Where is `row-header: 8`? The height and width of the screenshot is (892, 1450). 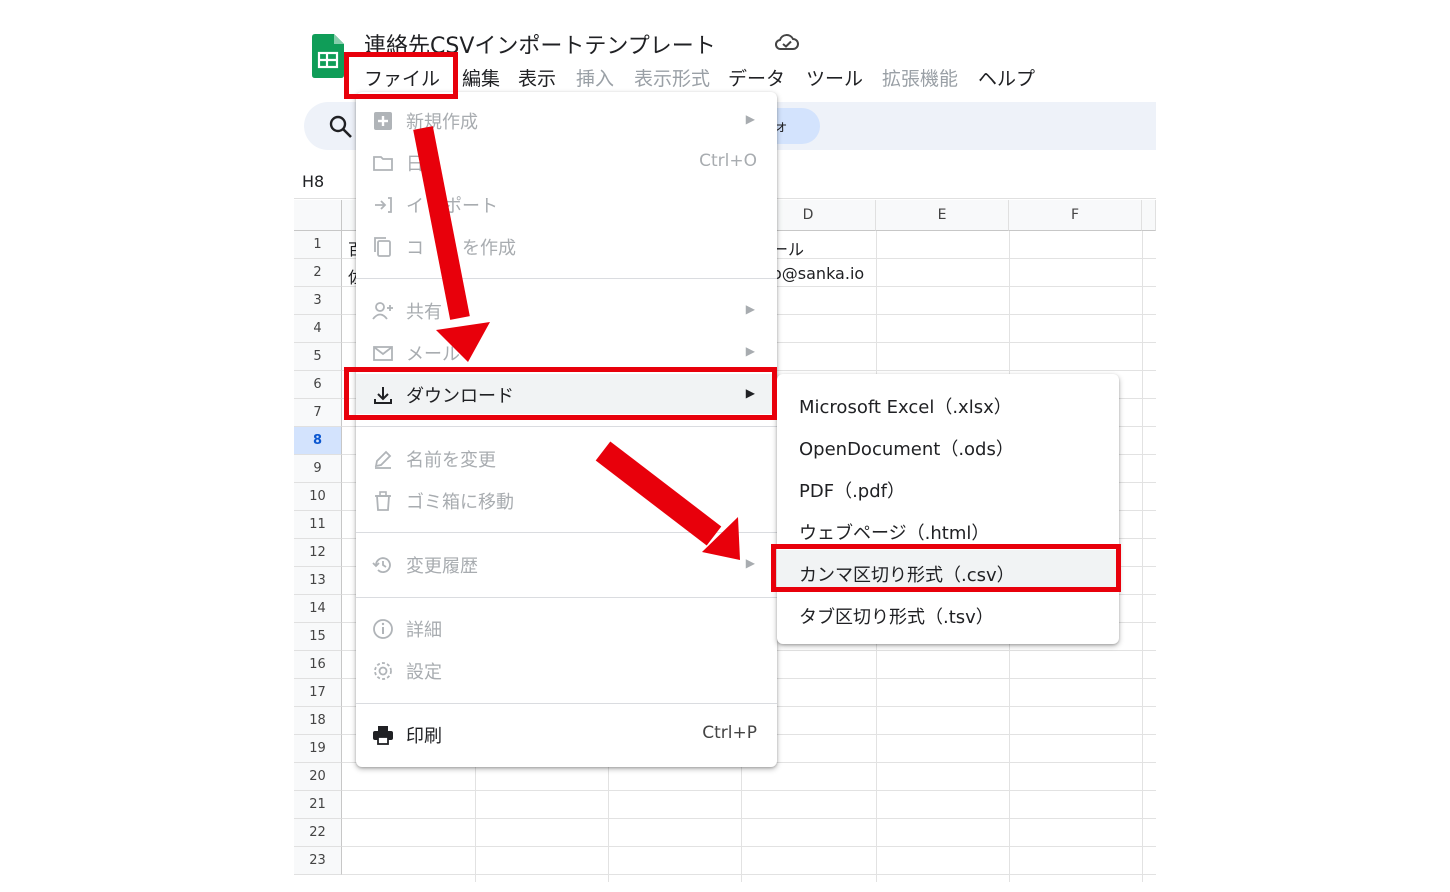 row-header: 8 is located at coordinates (318, 441).